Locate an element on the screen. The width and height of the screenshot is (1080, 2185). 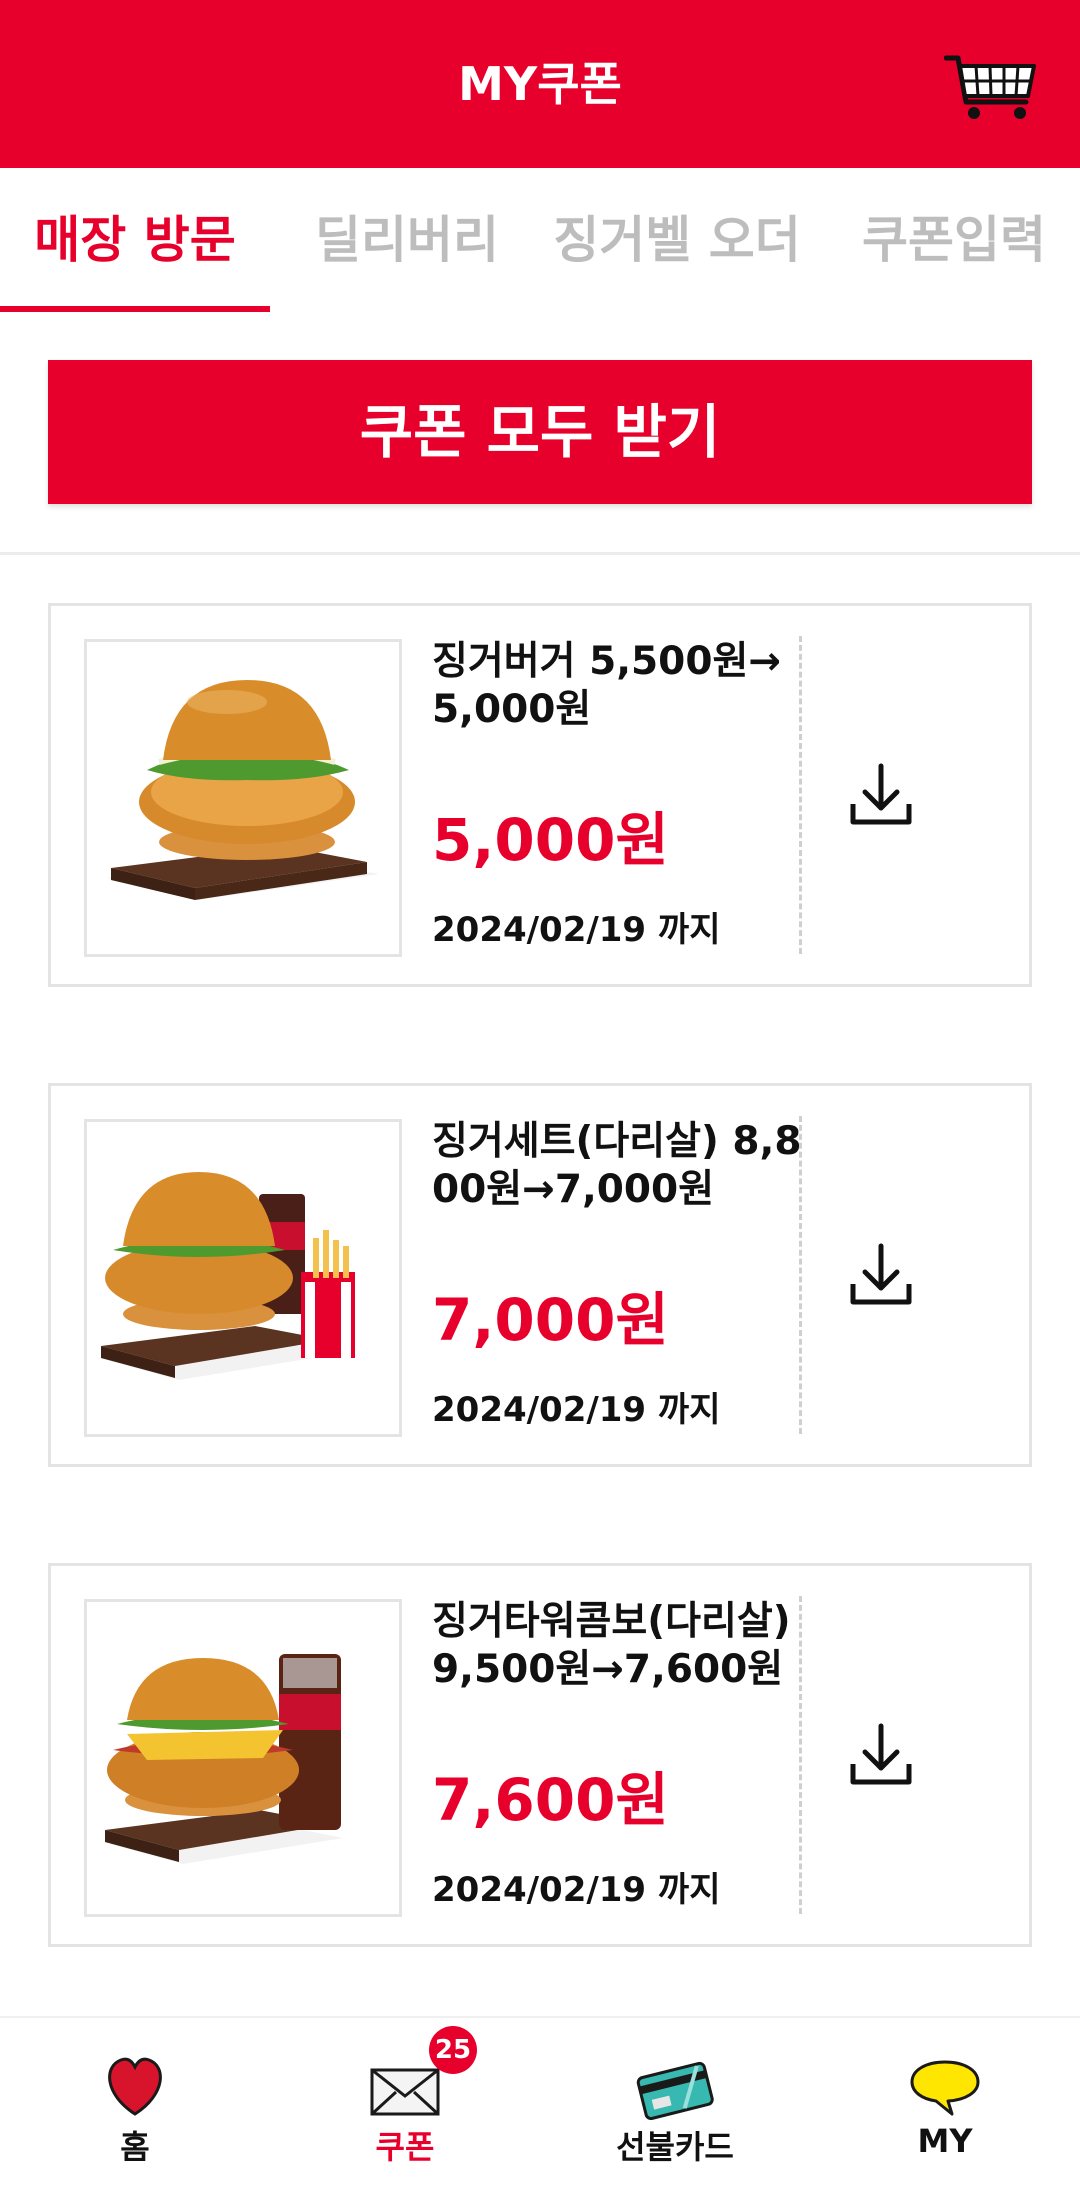
active-tab-indicator is located at coordinates (135, 309).